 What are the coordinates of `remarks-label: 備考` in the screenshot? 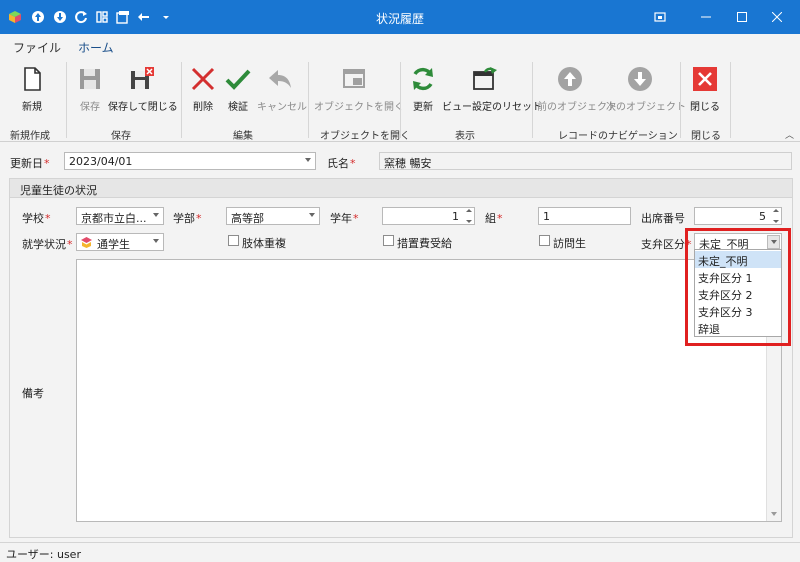 It's located at (33, 393).